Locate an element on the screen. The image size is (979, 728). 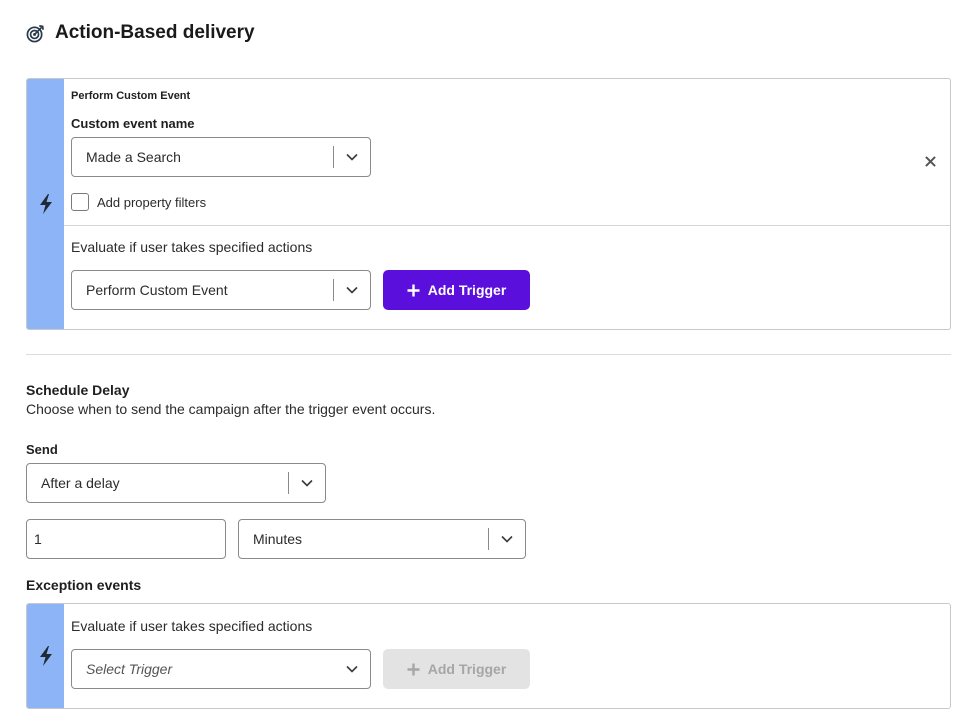
exception-add-trigger-button: Add Trigger is located at coordinates (456, 669).